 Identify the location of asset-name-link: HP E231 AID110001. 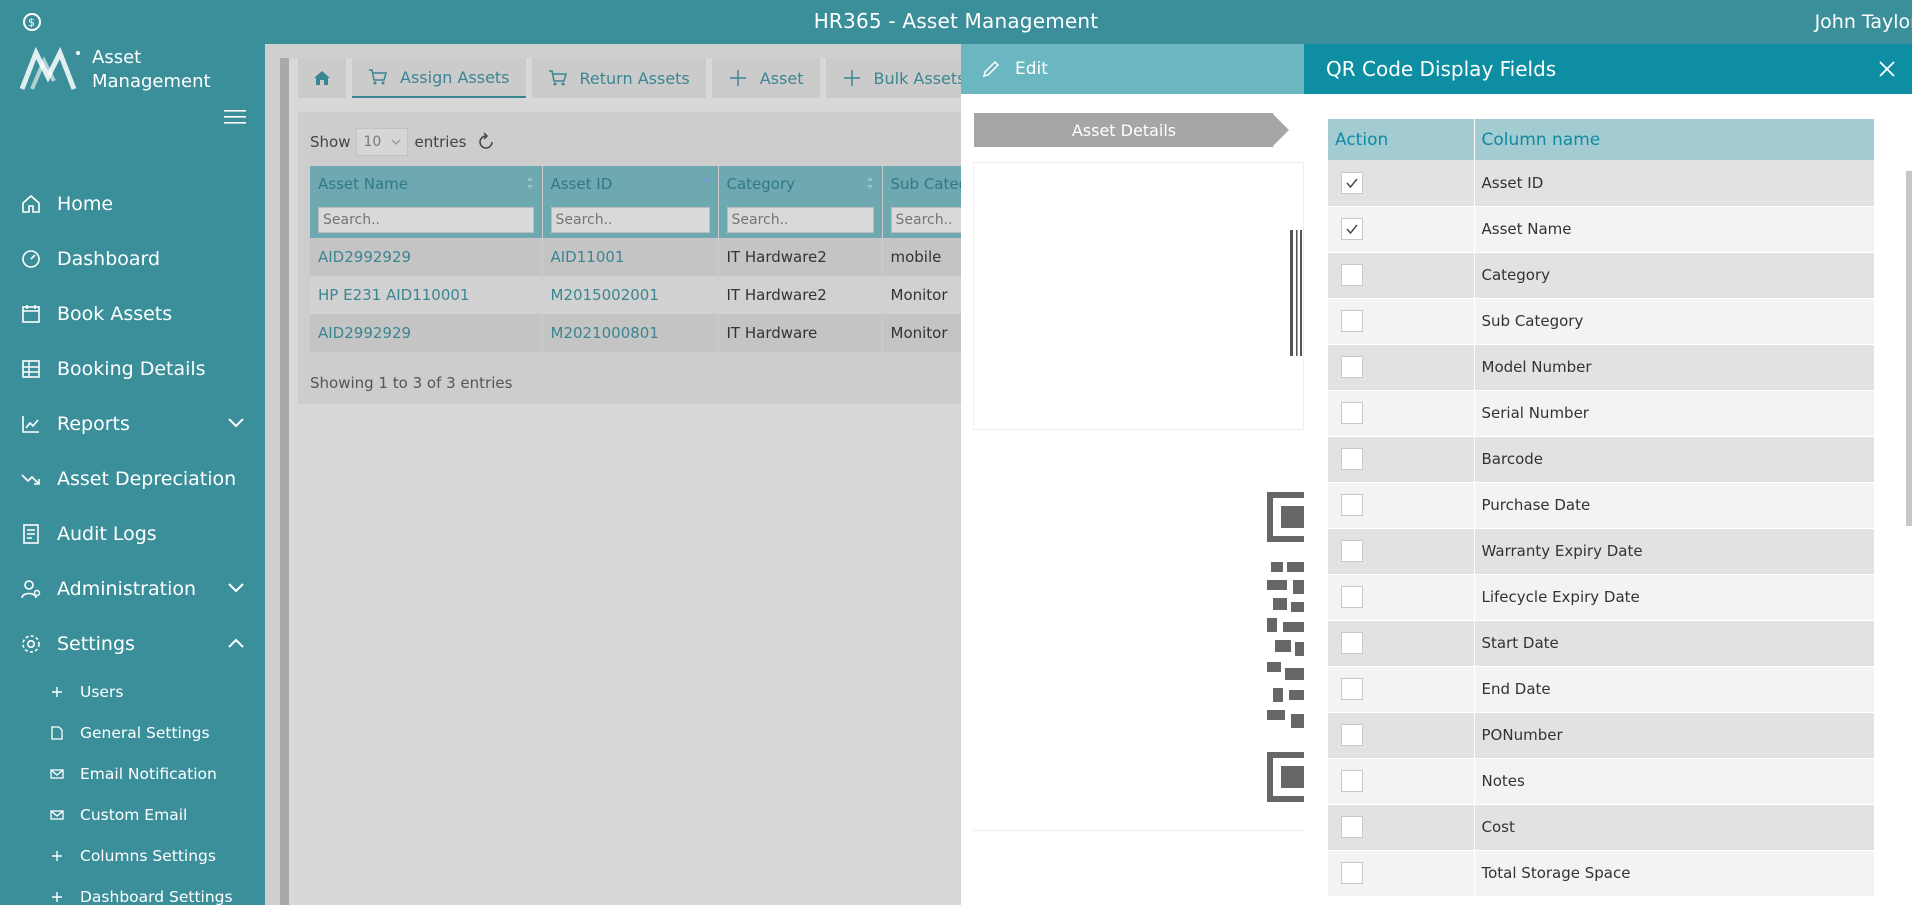
(426, 295).